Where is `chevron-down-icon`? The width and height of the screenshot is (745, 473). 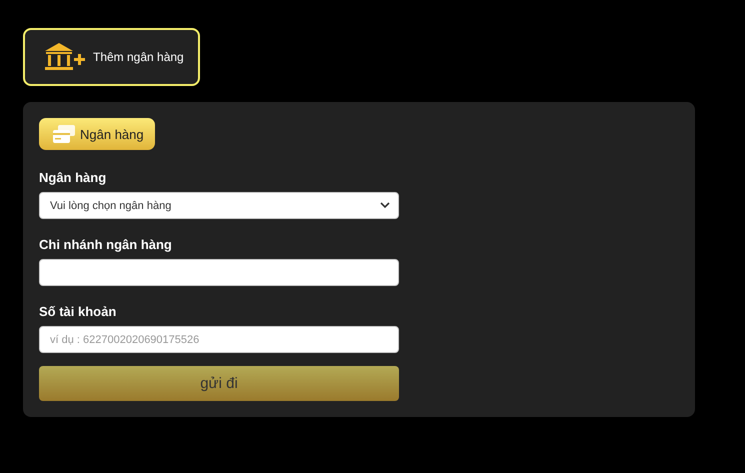 chevron-down-icon is located at coordinates (385, 205).